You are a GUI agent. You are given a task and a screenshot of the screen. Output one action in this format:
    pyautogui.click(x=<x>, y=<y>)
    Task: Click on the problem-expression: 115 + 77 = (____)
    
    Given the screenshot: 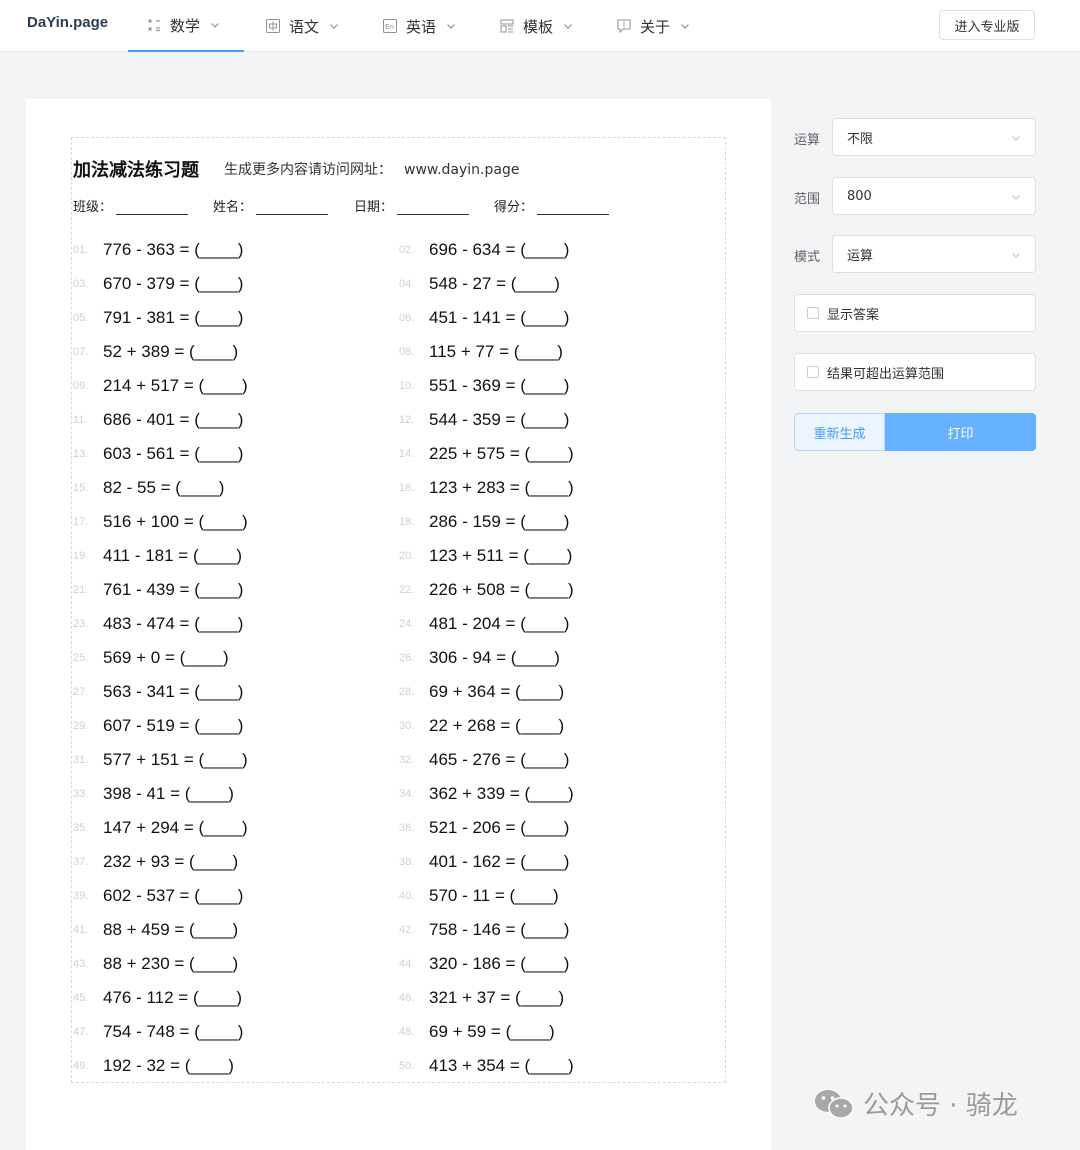 What is the action you would take?
    pyautogui.click(x=496, y=351)
    